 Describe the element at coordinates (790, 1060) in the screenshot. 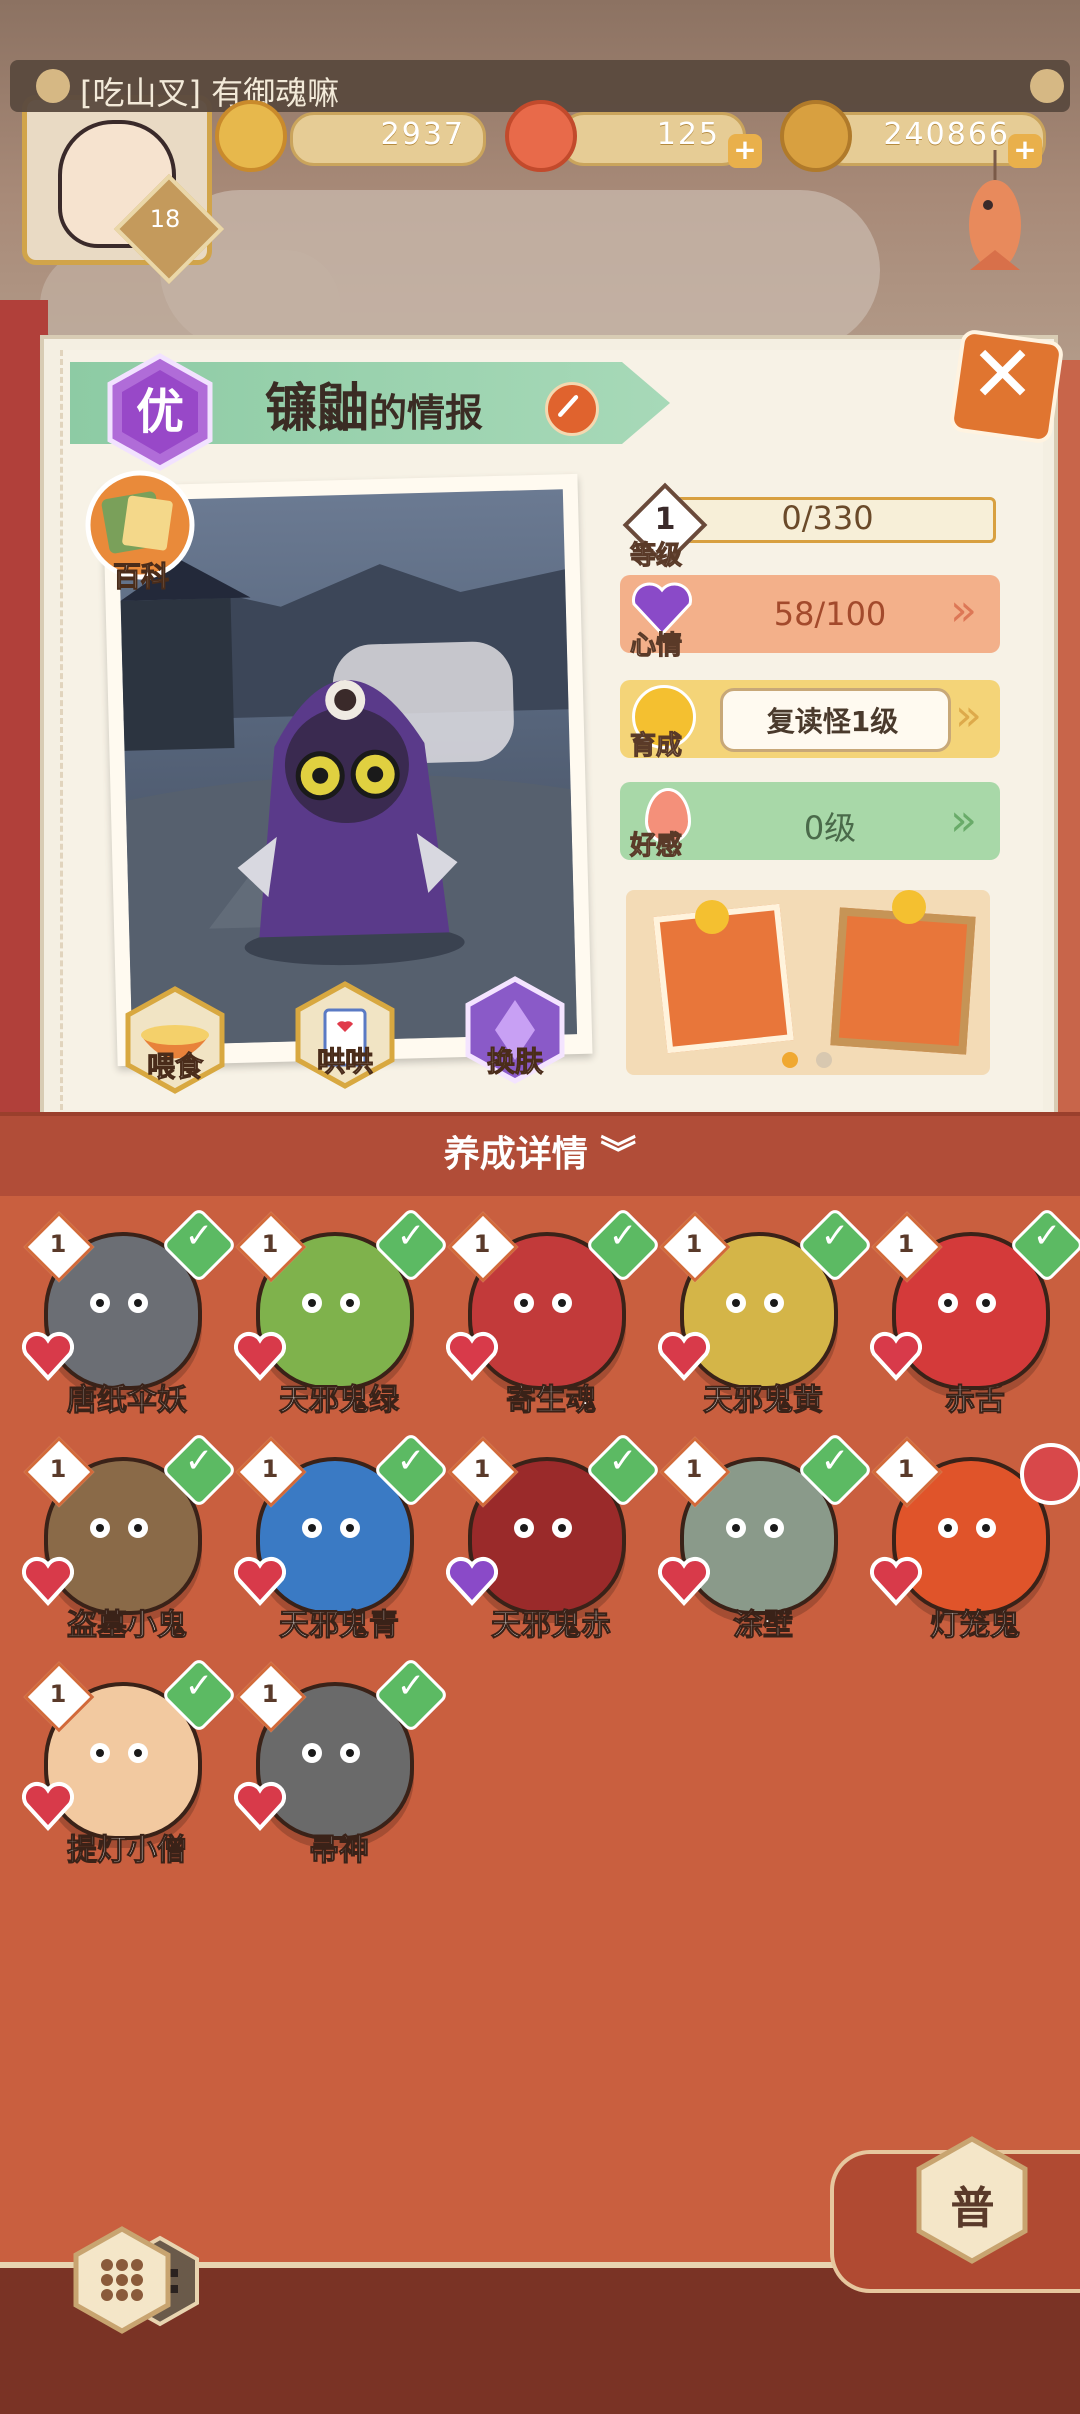

I see `page-dot-active` at that location.